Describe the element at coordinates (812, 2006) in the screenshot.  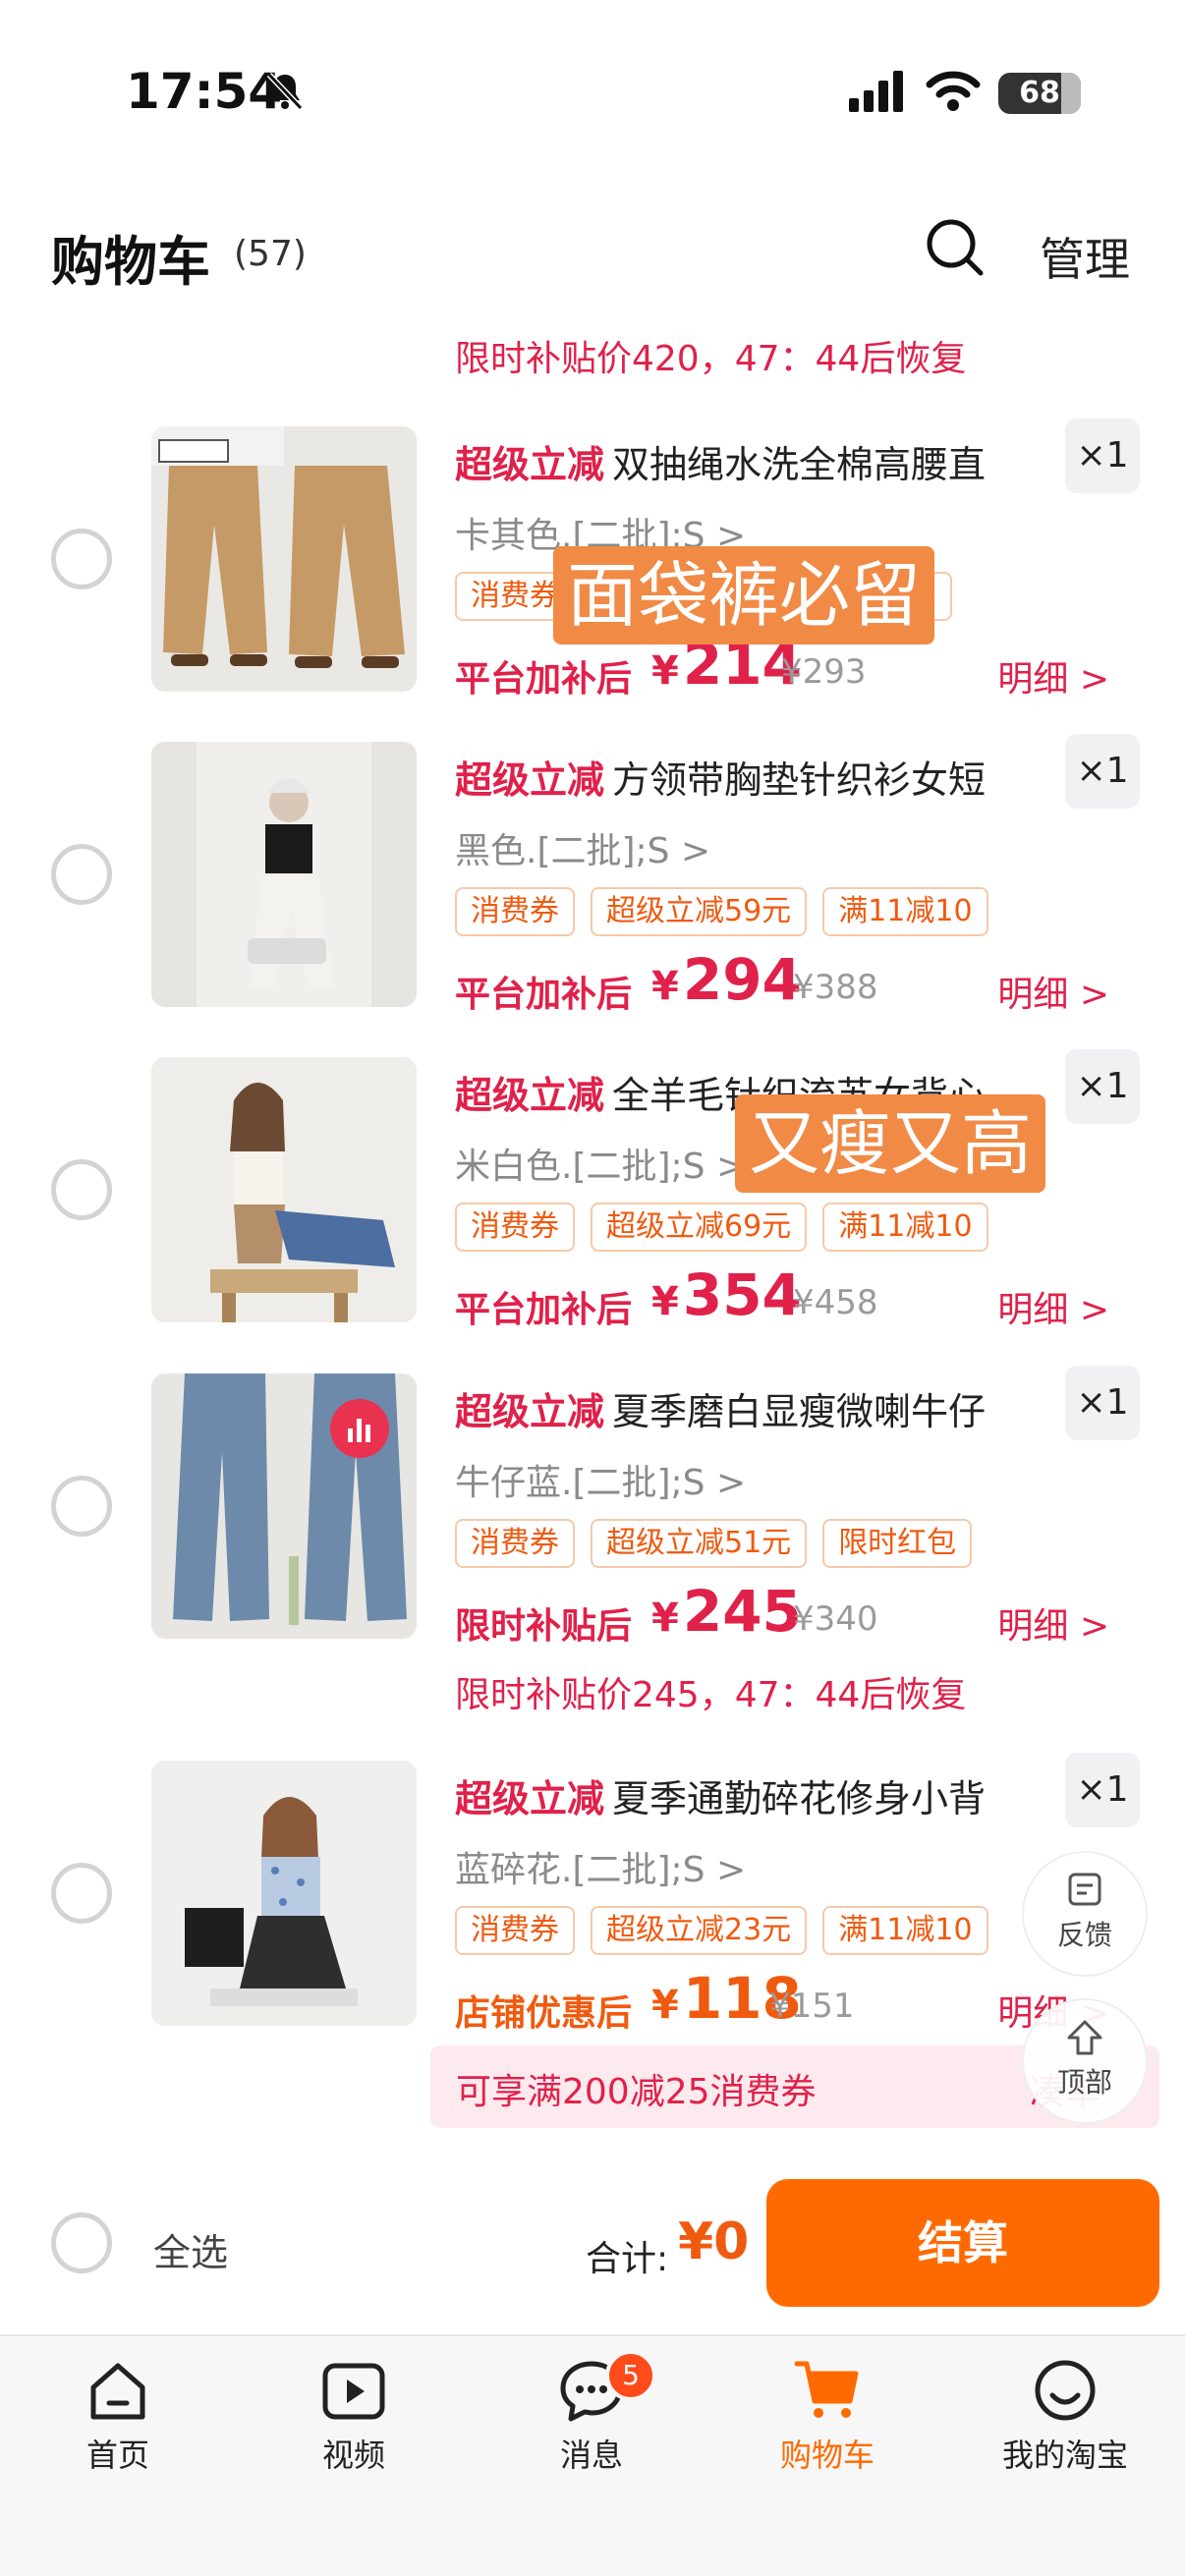
I see `original-price: ¥151` at that location.